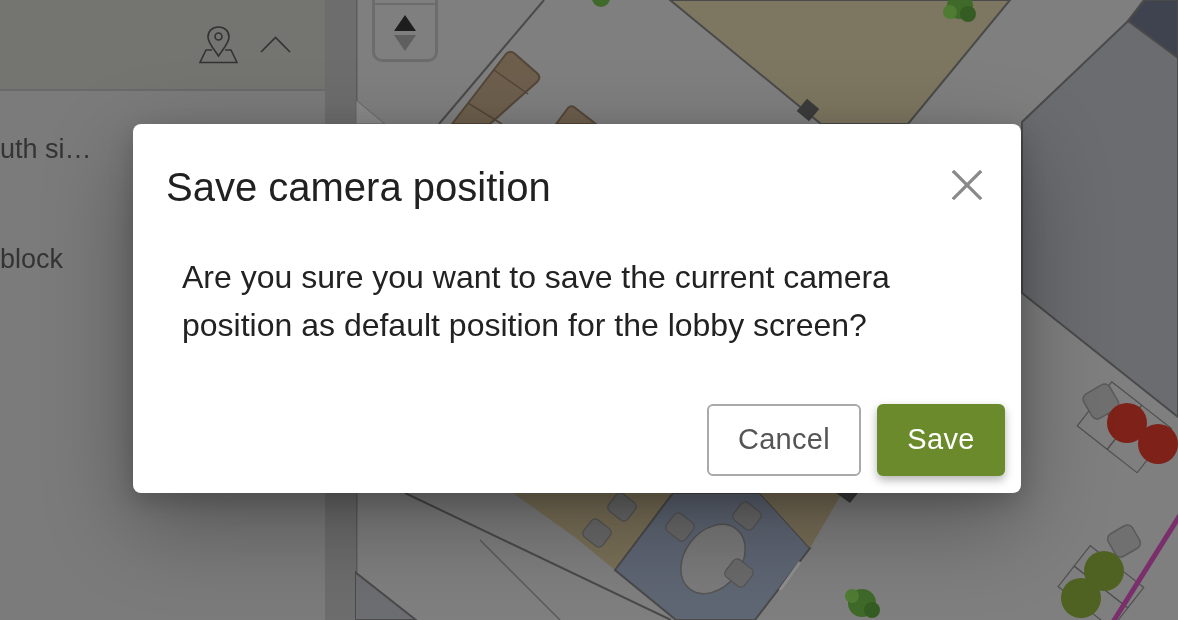 The height and width of the screenshot is (620, 1178). What do you see at coordinates (32, 259) in the screenshot?
I see `sidebar-item: block` at bounding box center [32, 259].